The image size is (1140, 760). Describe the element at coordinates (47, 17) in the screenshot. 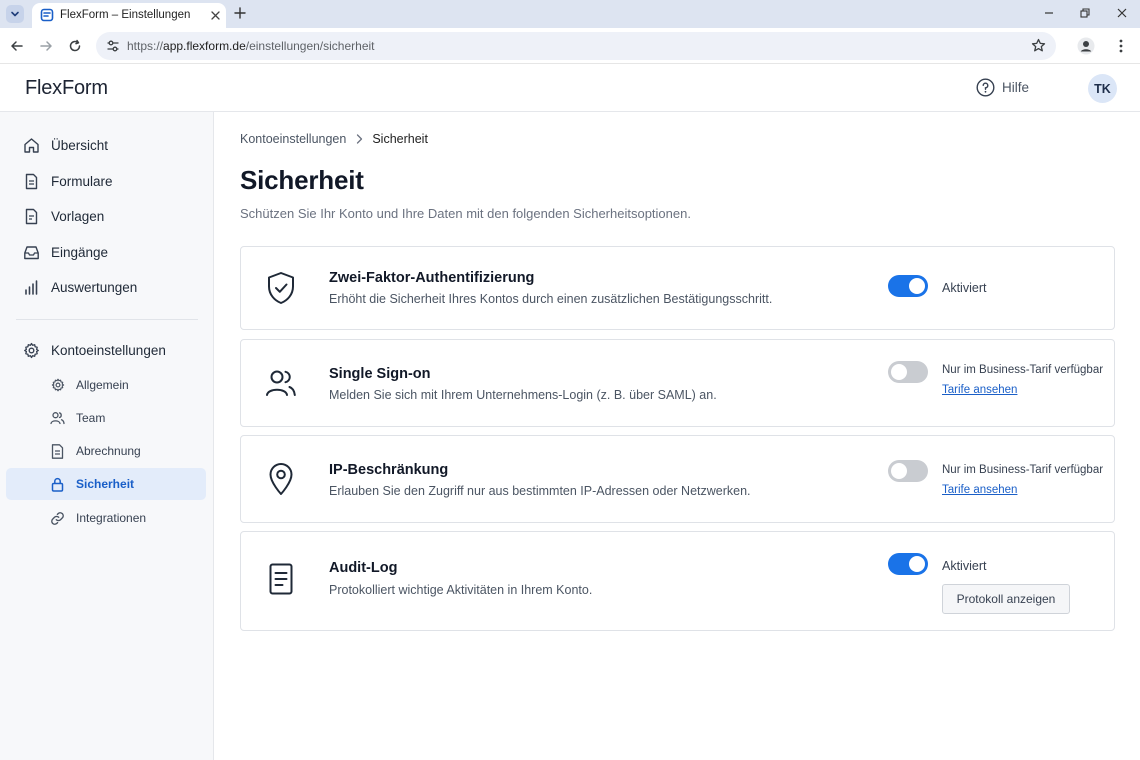

I see `flexform-favicon-icon` at that location.